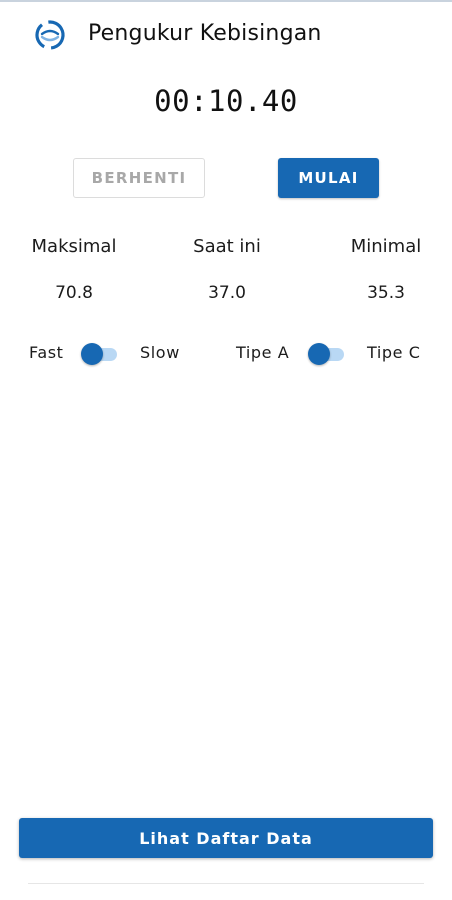 This screenshot has height=900, width=452. Describe the element at coordinates (205, 33) in the screenshot. I see `app-title: Pengukur Kebisingan` at that location.